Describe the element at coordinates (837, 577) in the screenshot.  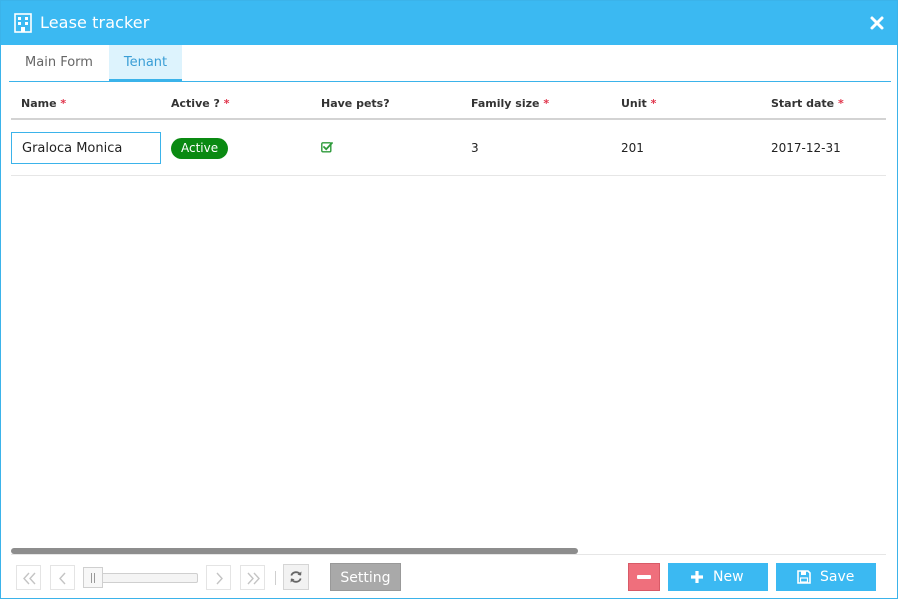
I see `save-button-label: Save` at that location.